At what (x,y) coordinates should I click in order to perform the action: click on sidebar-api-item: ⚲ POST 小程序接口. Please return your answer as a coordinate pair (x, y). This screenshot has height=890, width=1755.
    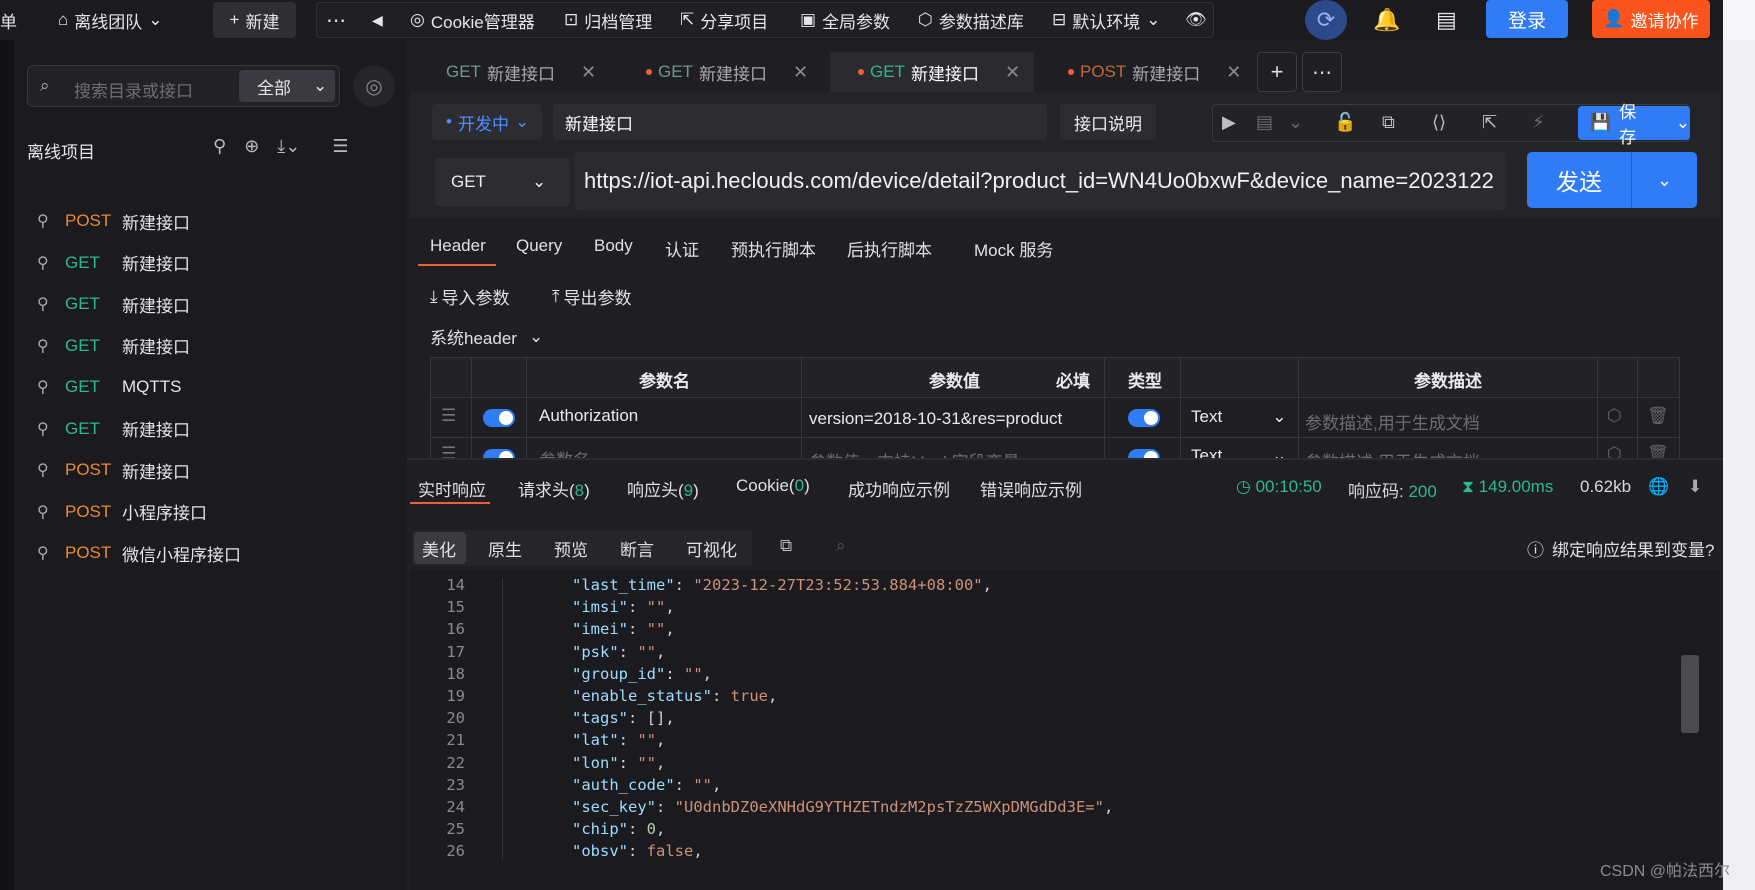
    Looking at the image, I should click on (122, 512).